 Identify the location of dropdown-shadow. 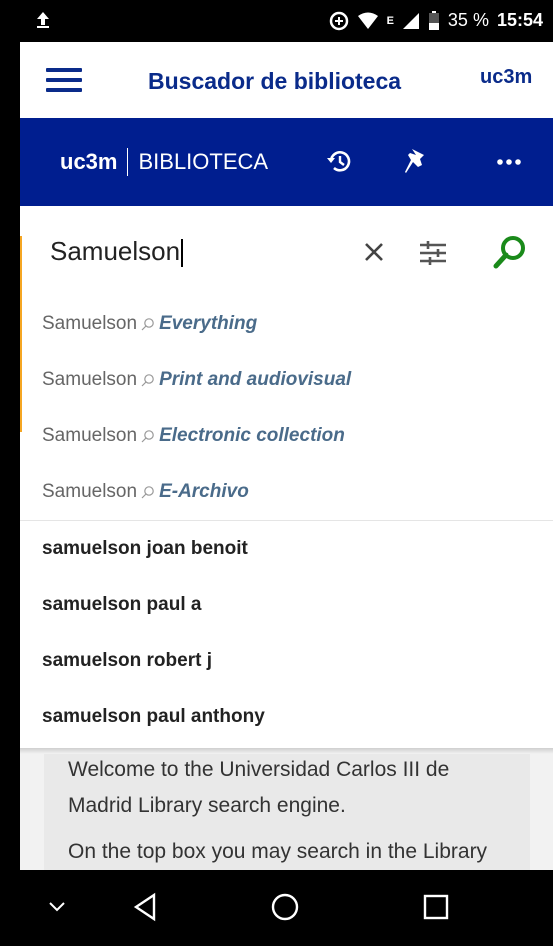
(286, 751).